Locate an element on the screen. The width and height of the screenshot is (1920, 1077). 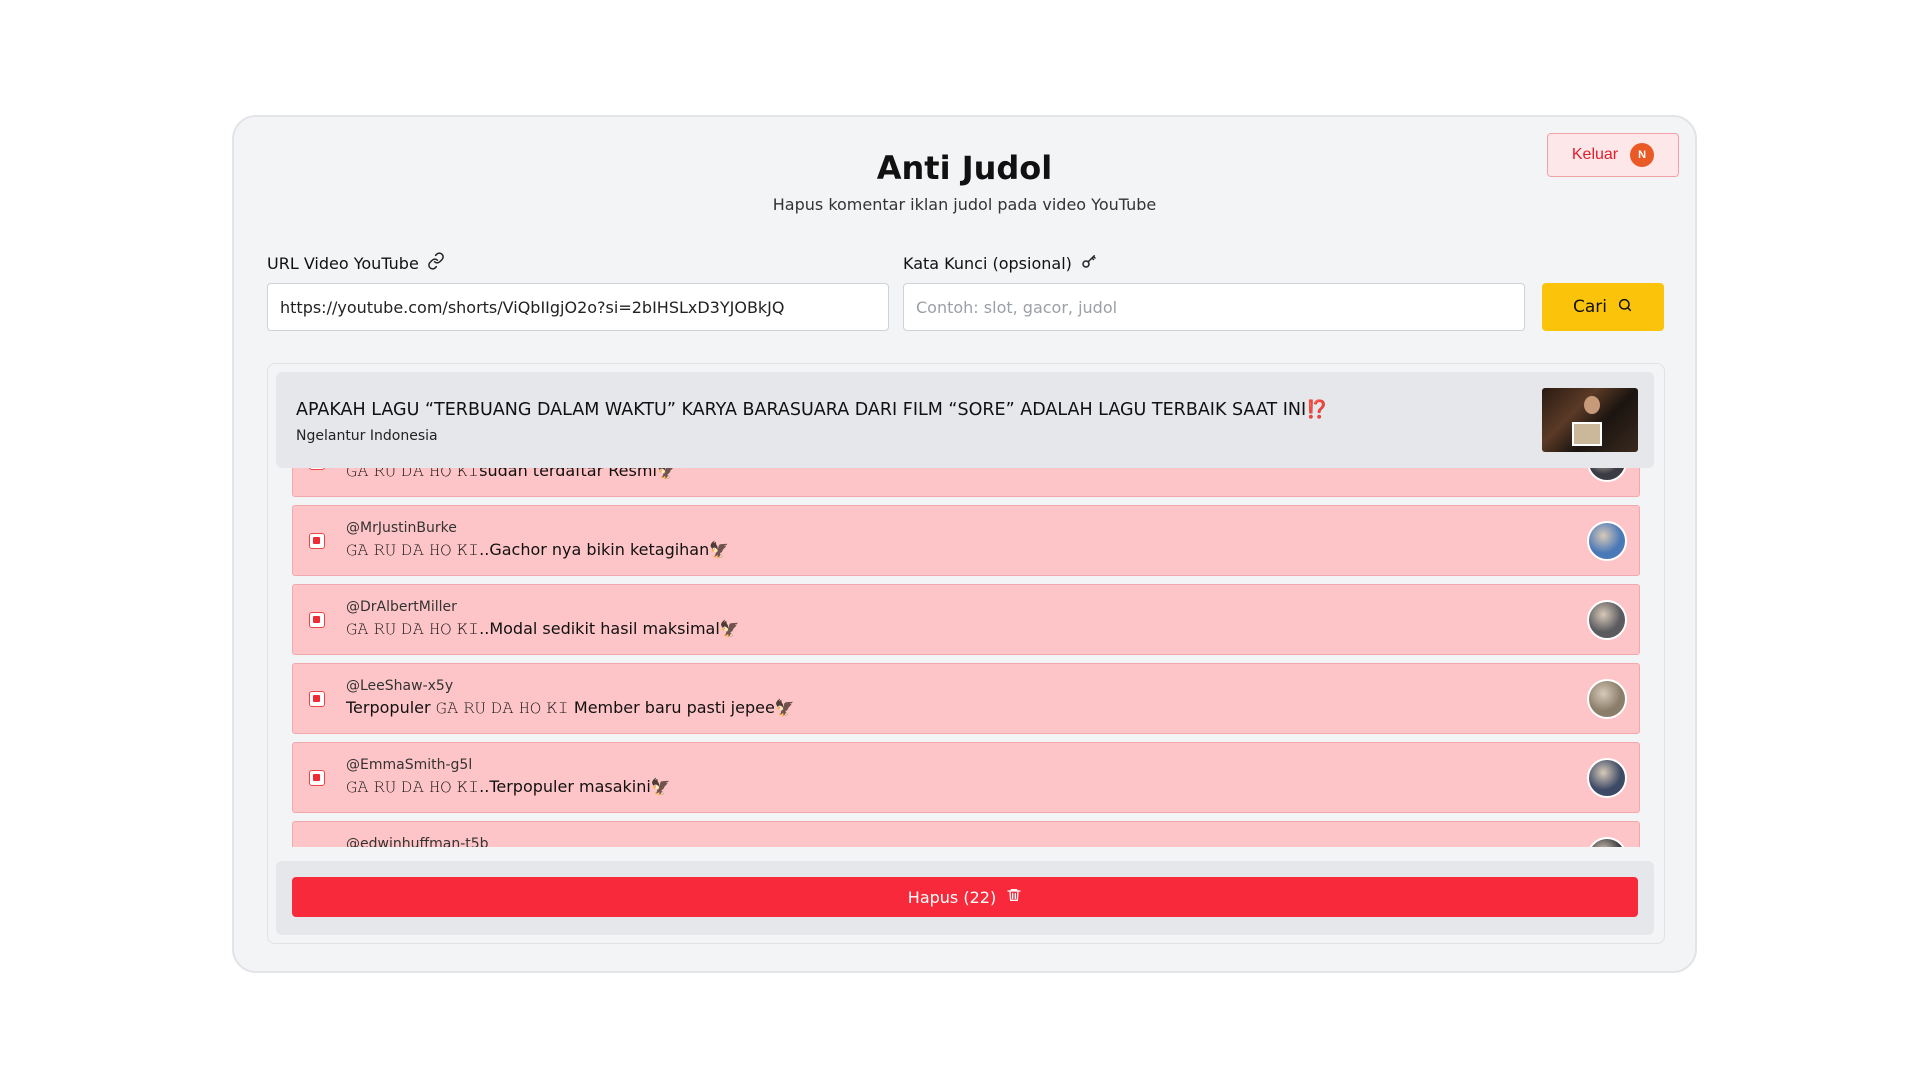
comment-row: @edwinhuffman-t5b is located at coordinates (966, 834).